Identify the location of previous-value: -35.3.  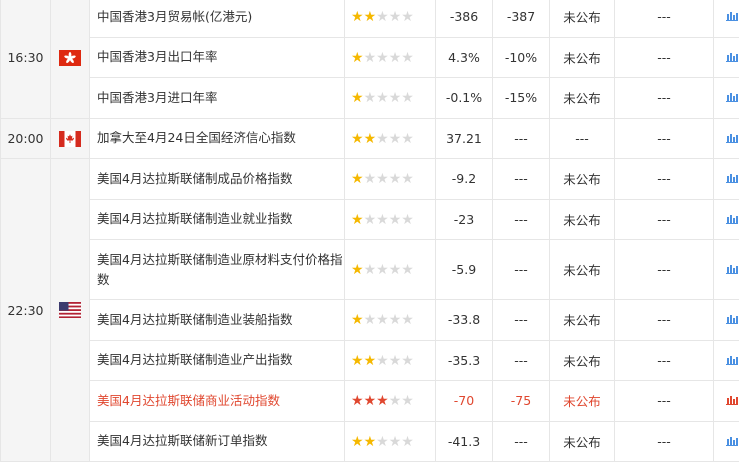
(464, 360).